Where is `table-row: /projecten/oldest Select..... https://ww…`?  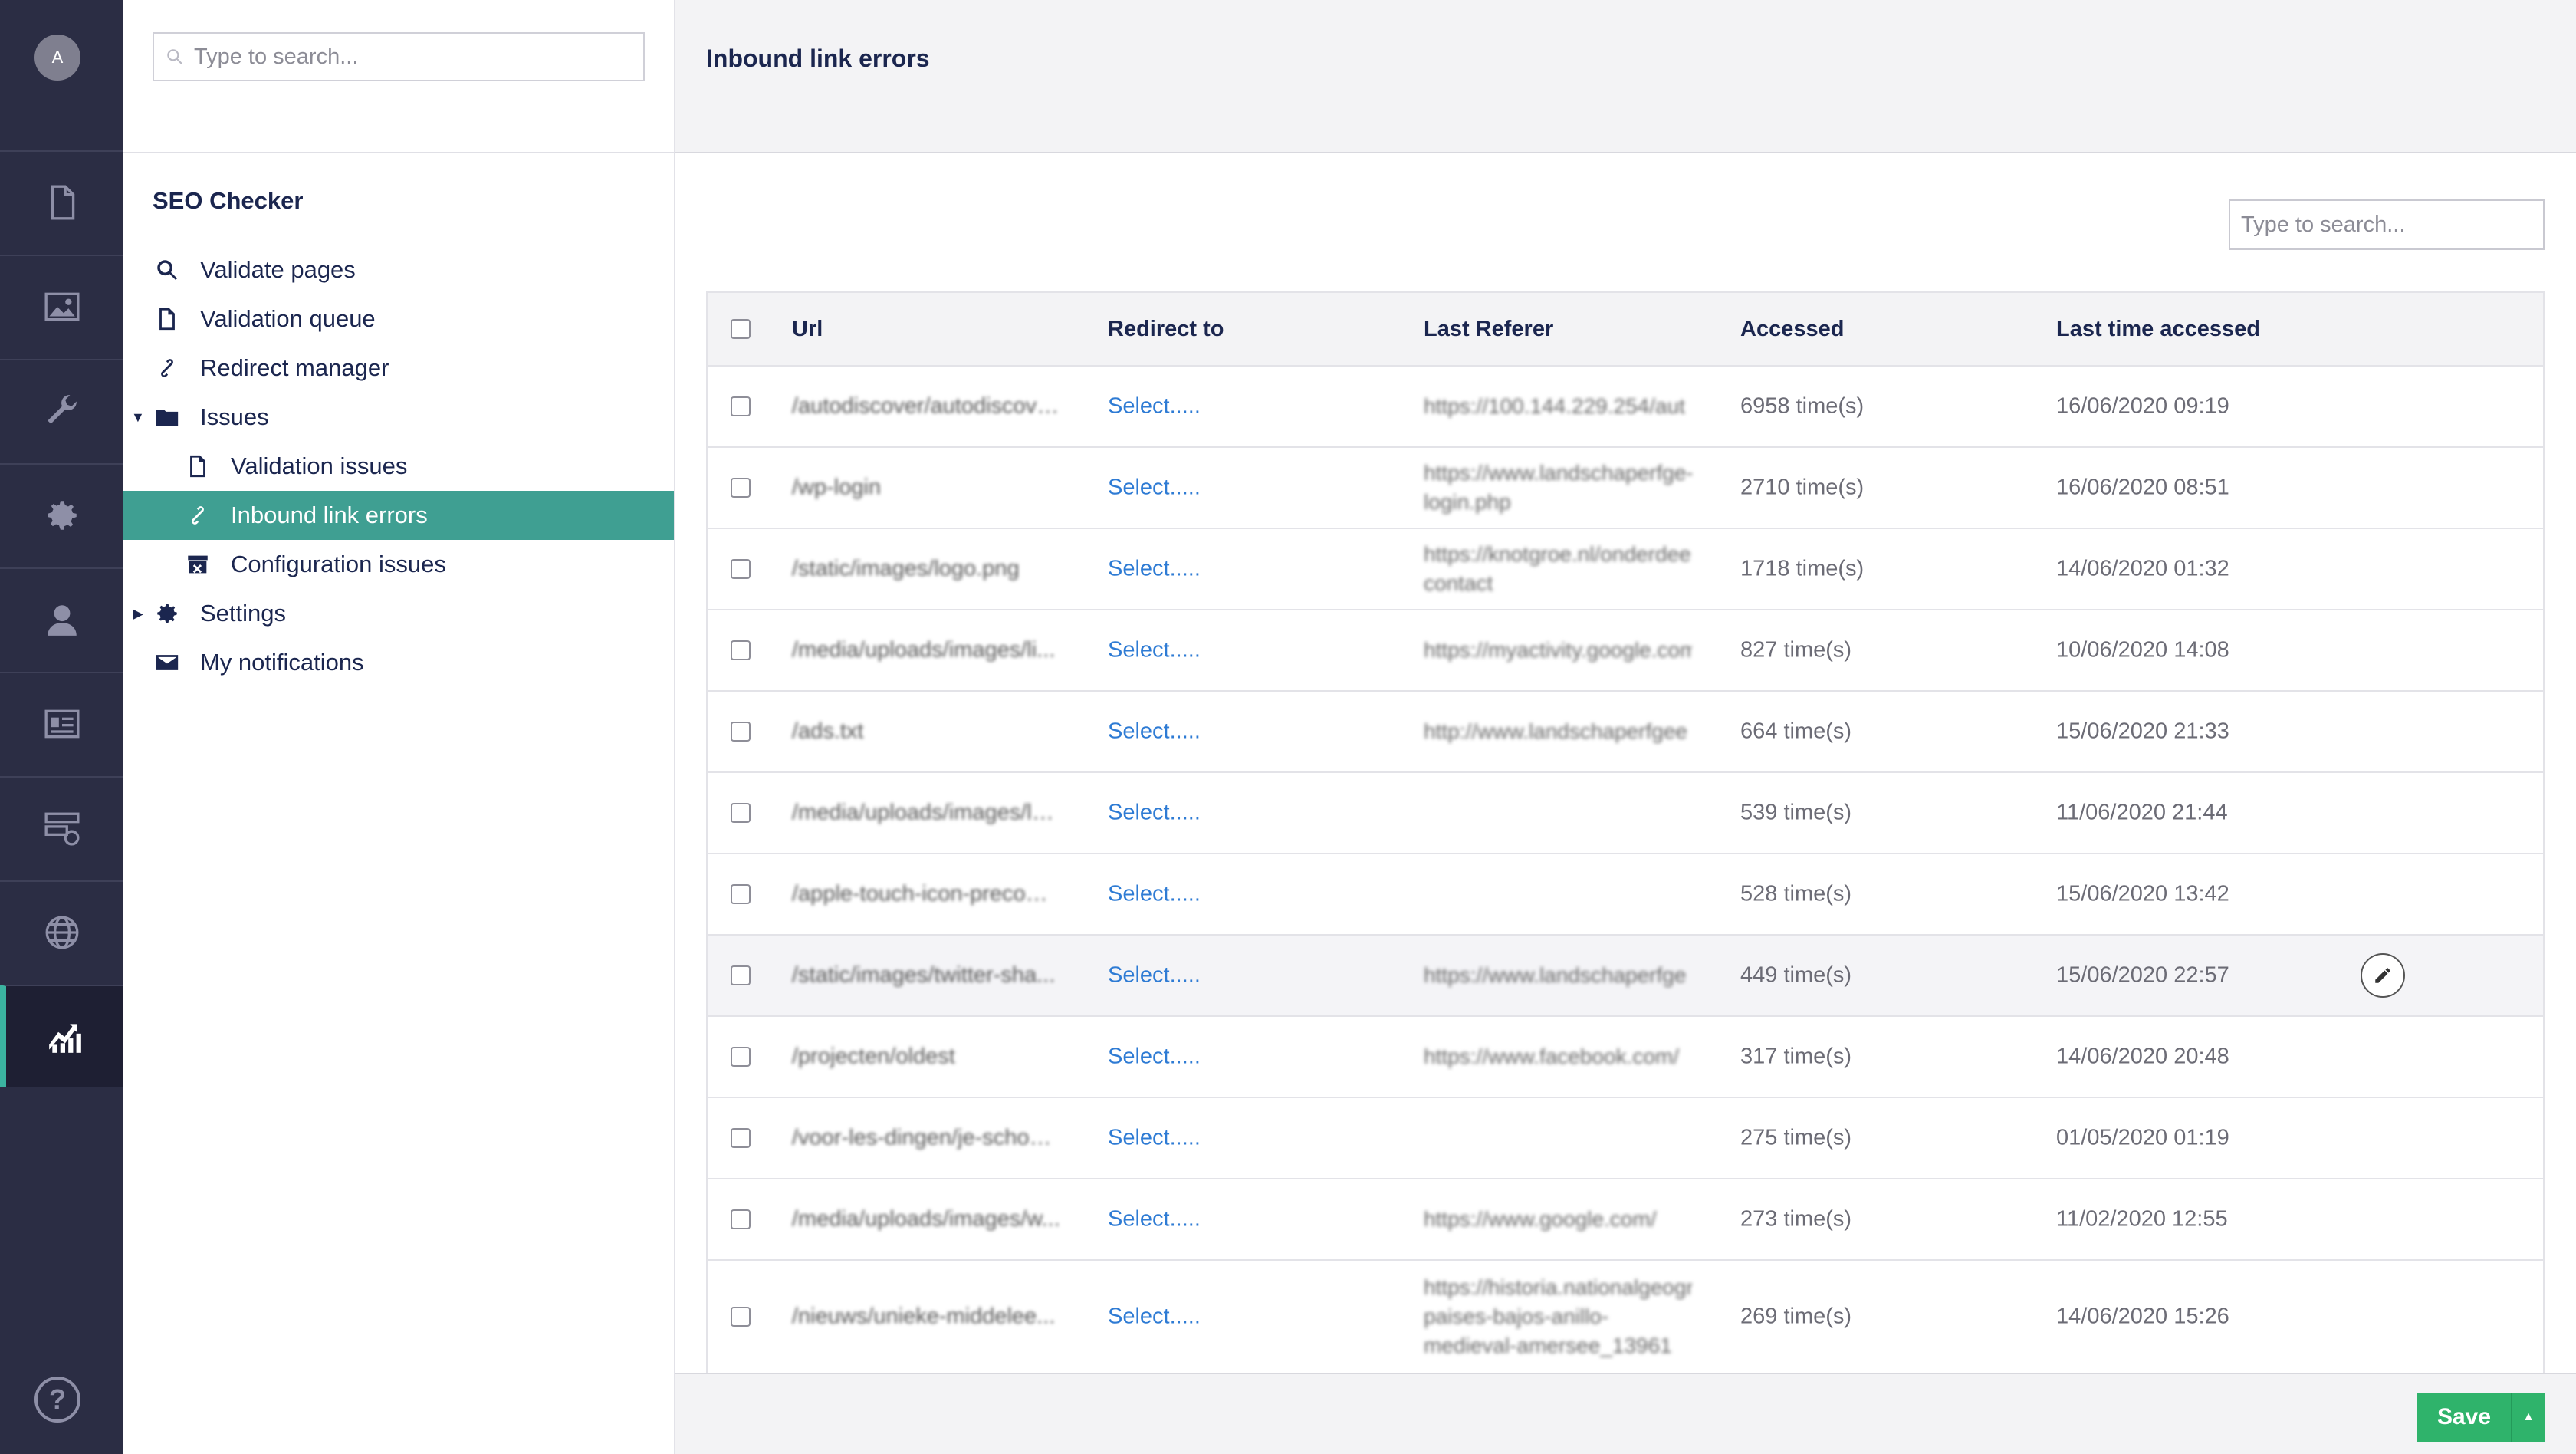
table-row: /projecten/oldest Select..... https://ww… is located at coordinates (1626, 1057).